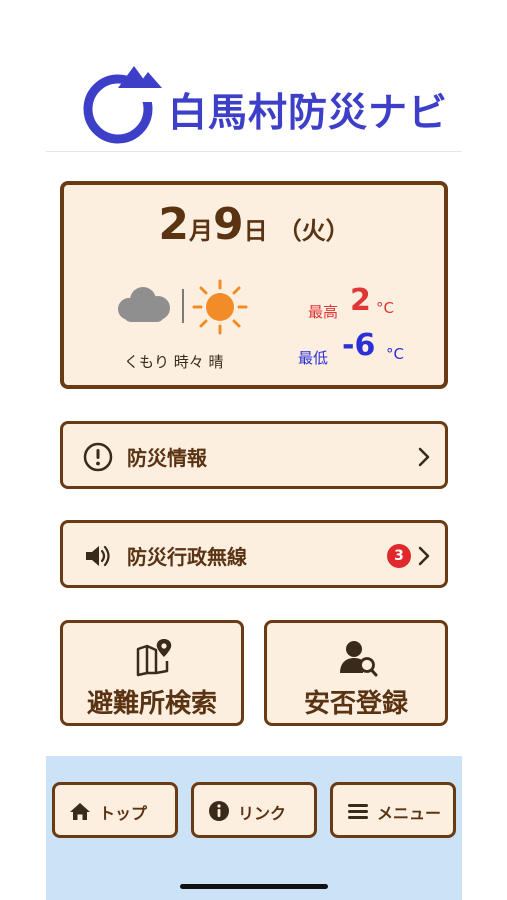 The height and width of the screenshot is (900, 507). I want to click on safety-registration-label: 安否登録, so click(355, 704).